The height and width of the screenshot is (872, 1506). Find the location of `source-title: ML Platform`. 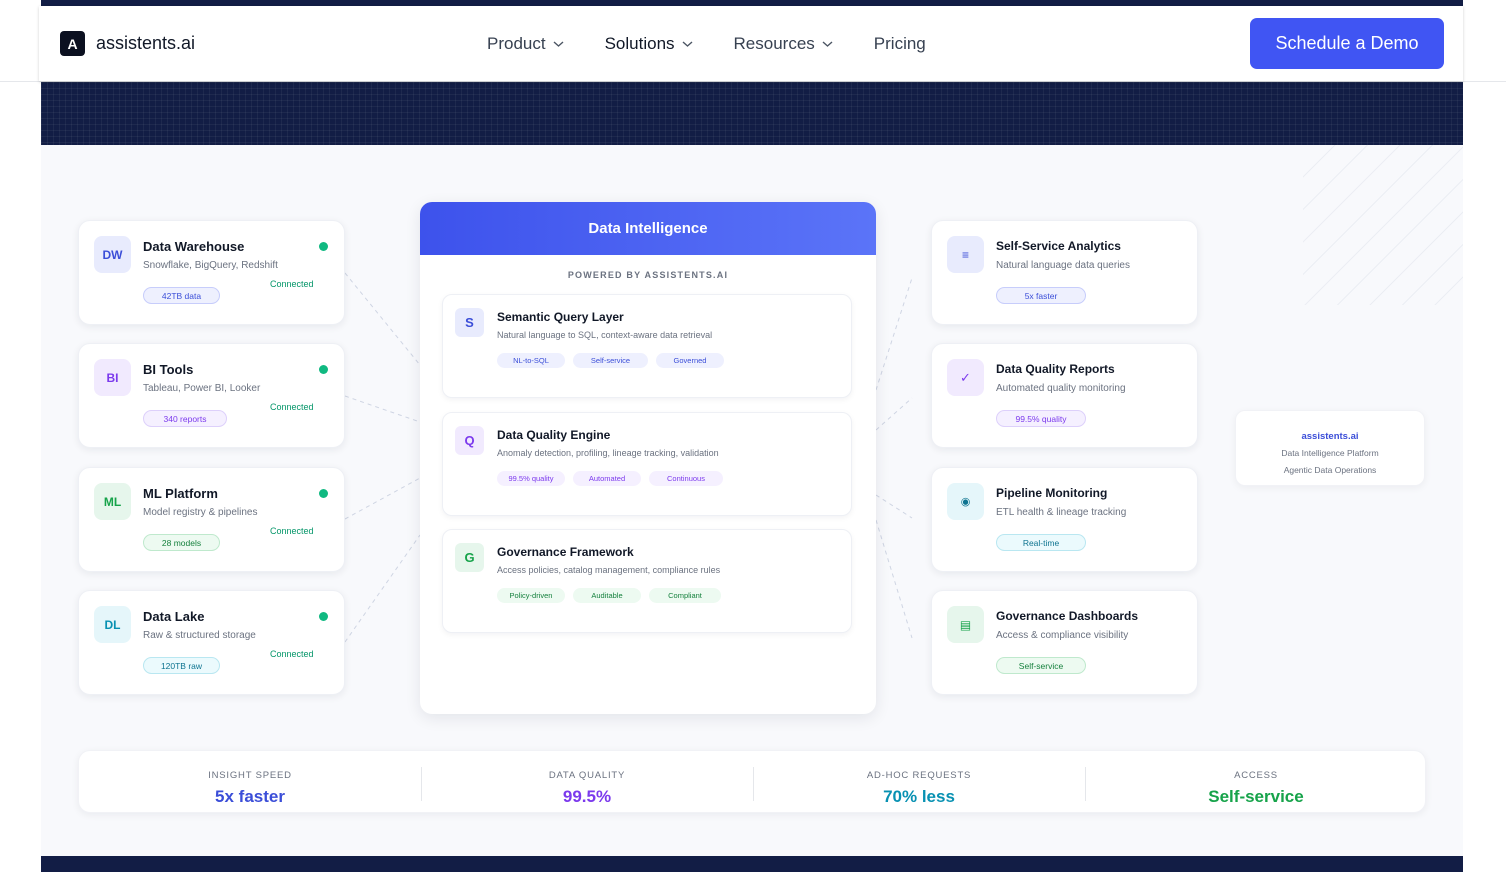

source-title: ML Platform is located at coordinates (180, 493).